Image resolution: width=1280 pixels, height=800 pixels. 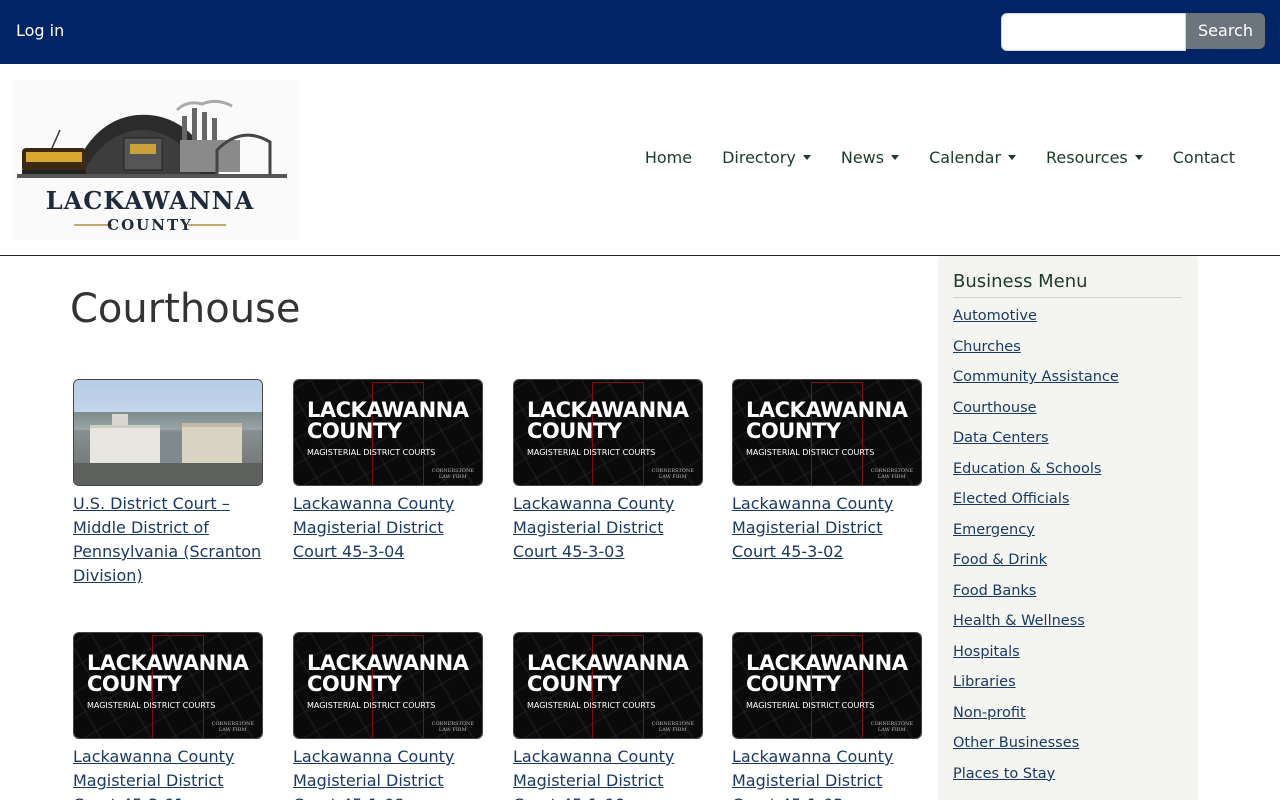 I want to click on nav-calendar-label: Calendar, so click(x=965, y=157).